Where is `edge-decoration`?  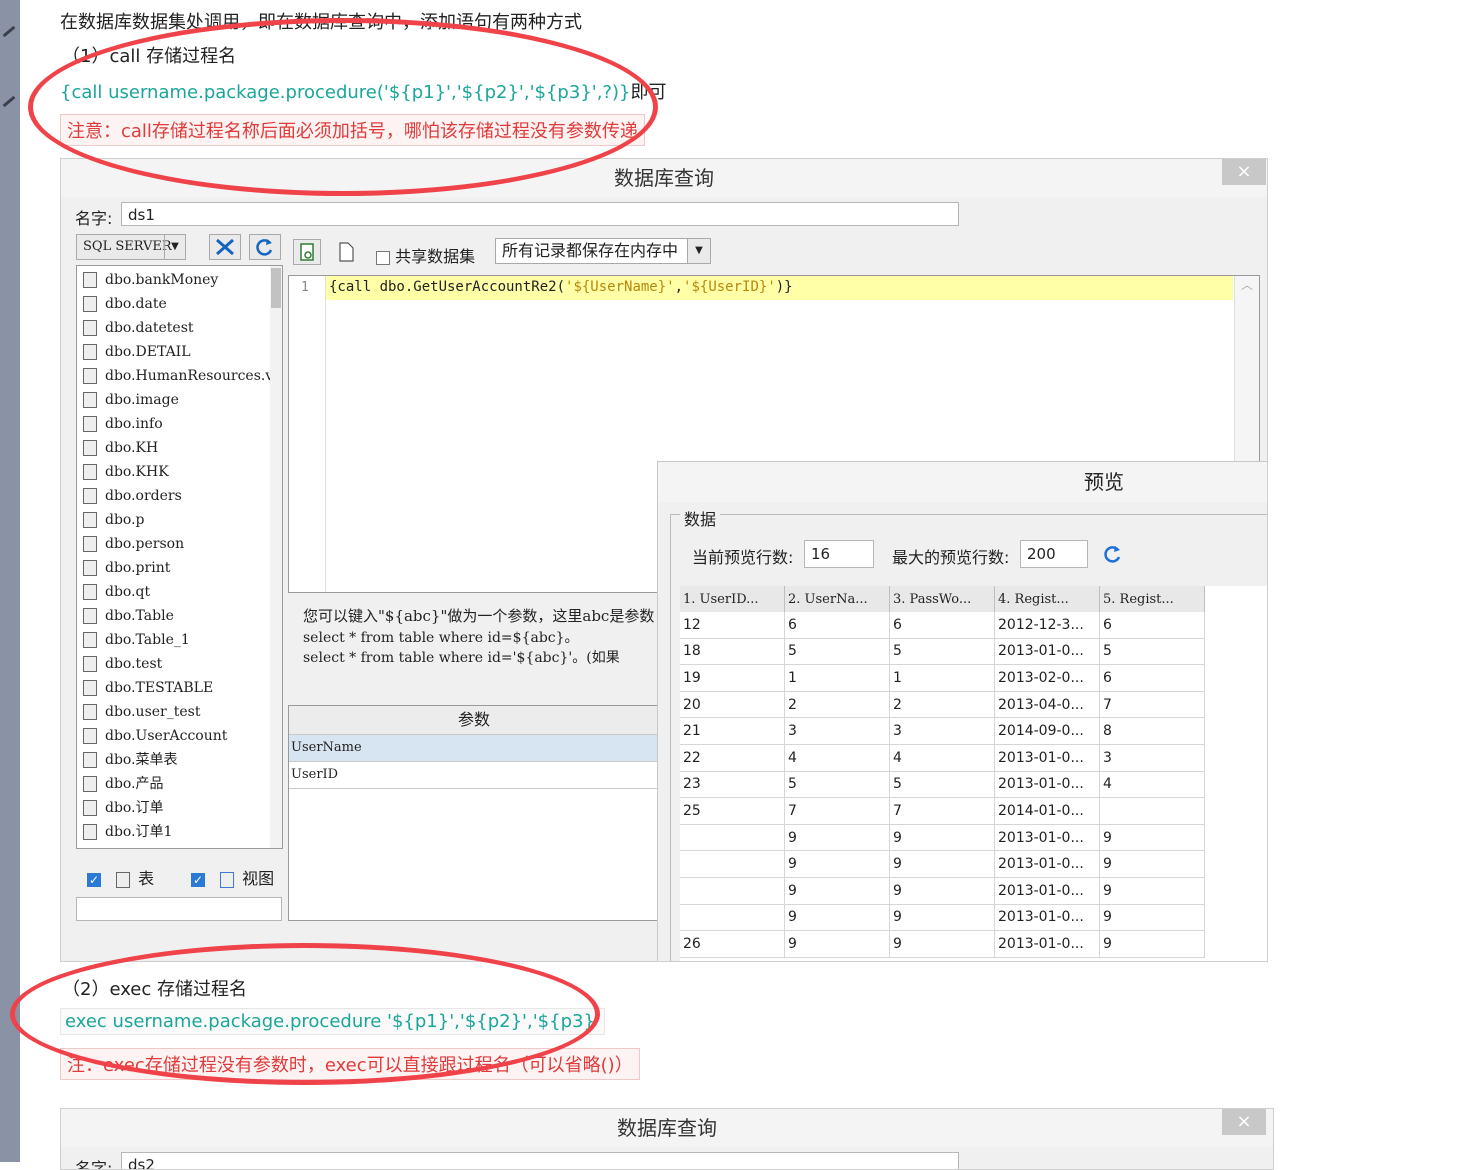 edge-decoration is located at coordinates (9, 31).